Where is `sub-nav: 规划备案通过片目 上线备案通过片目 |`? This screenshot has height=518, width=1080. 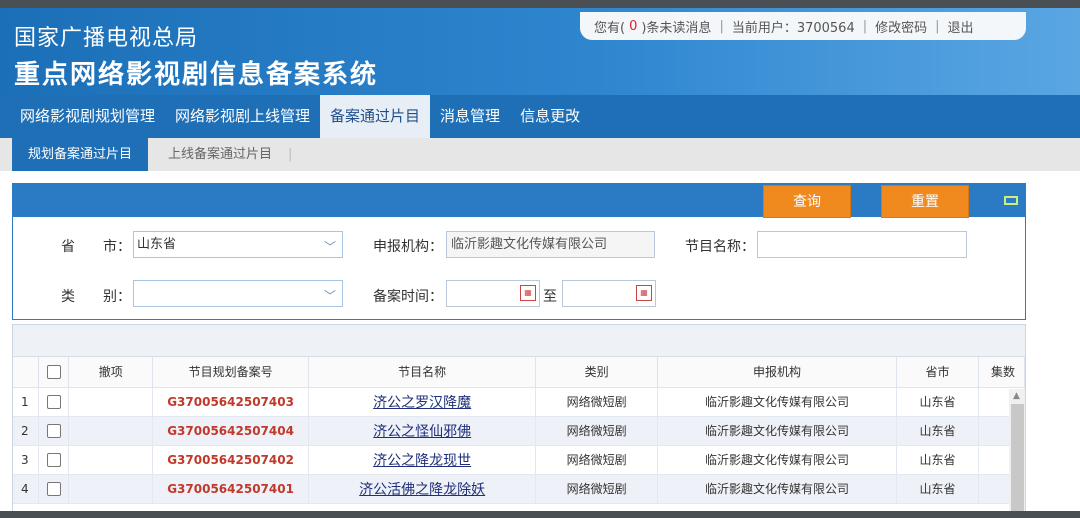 sub-nav: 规划备案通过片目 上线备案通过片目 | is located at coordinates (540, 154).